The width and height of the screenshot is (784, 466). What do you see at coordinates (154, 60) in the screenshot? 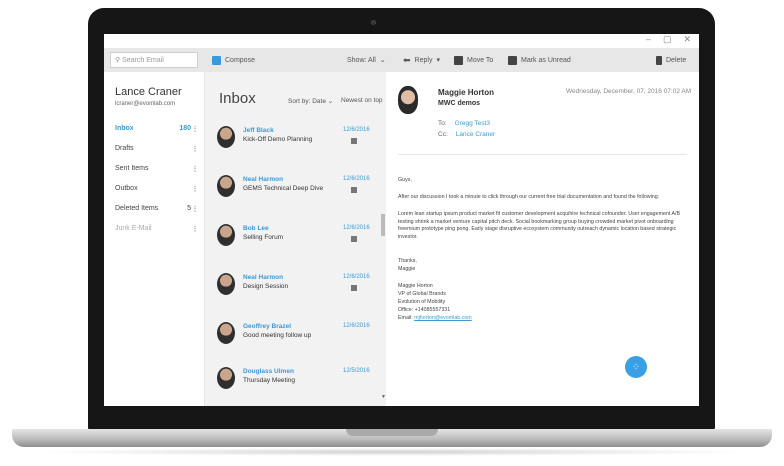
I see `search-input: ⚲ Search Email` at bounding box center [154, 60].